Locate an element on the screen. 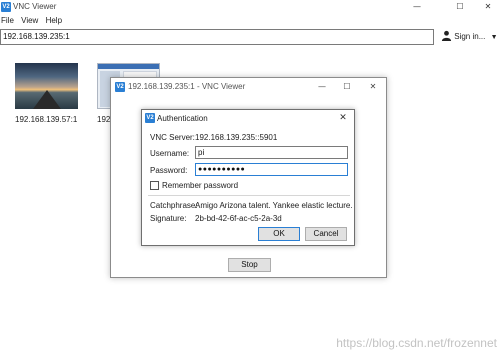 The width and height of the screenshot is (502, 356). divider is located at coordinates (249, 195).